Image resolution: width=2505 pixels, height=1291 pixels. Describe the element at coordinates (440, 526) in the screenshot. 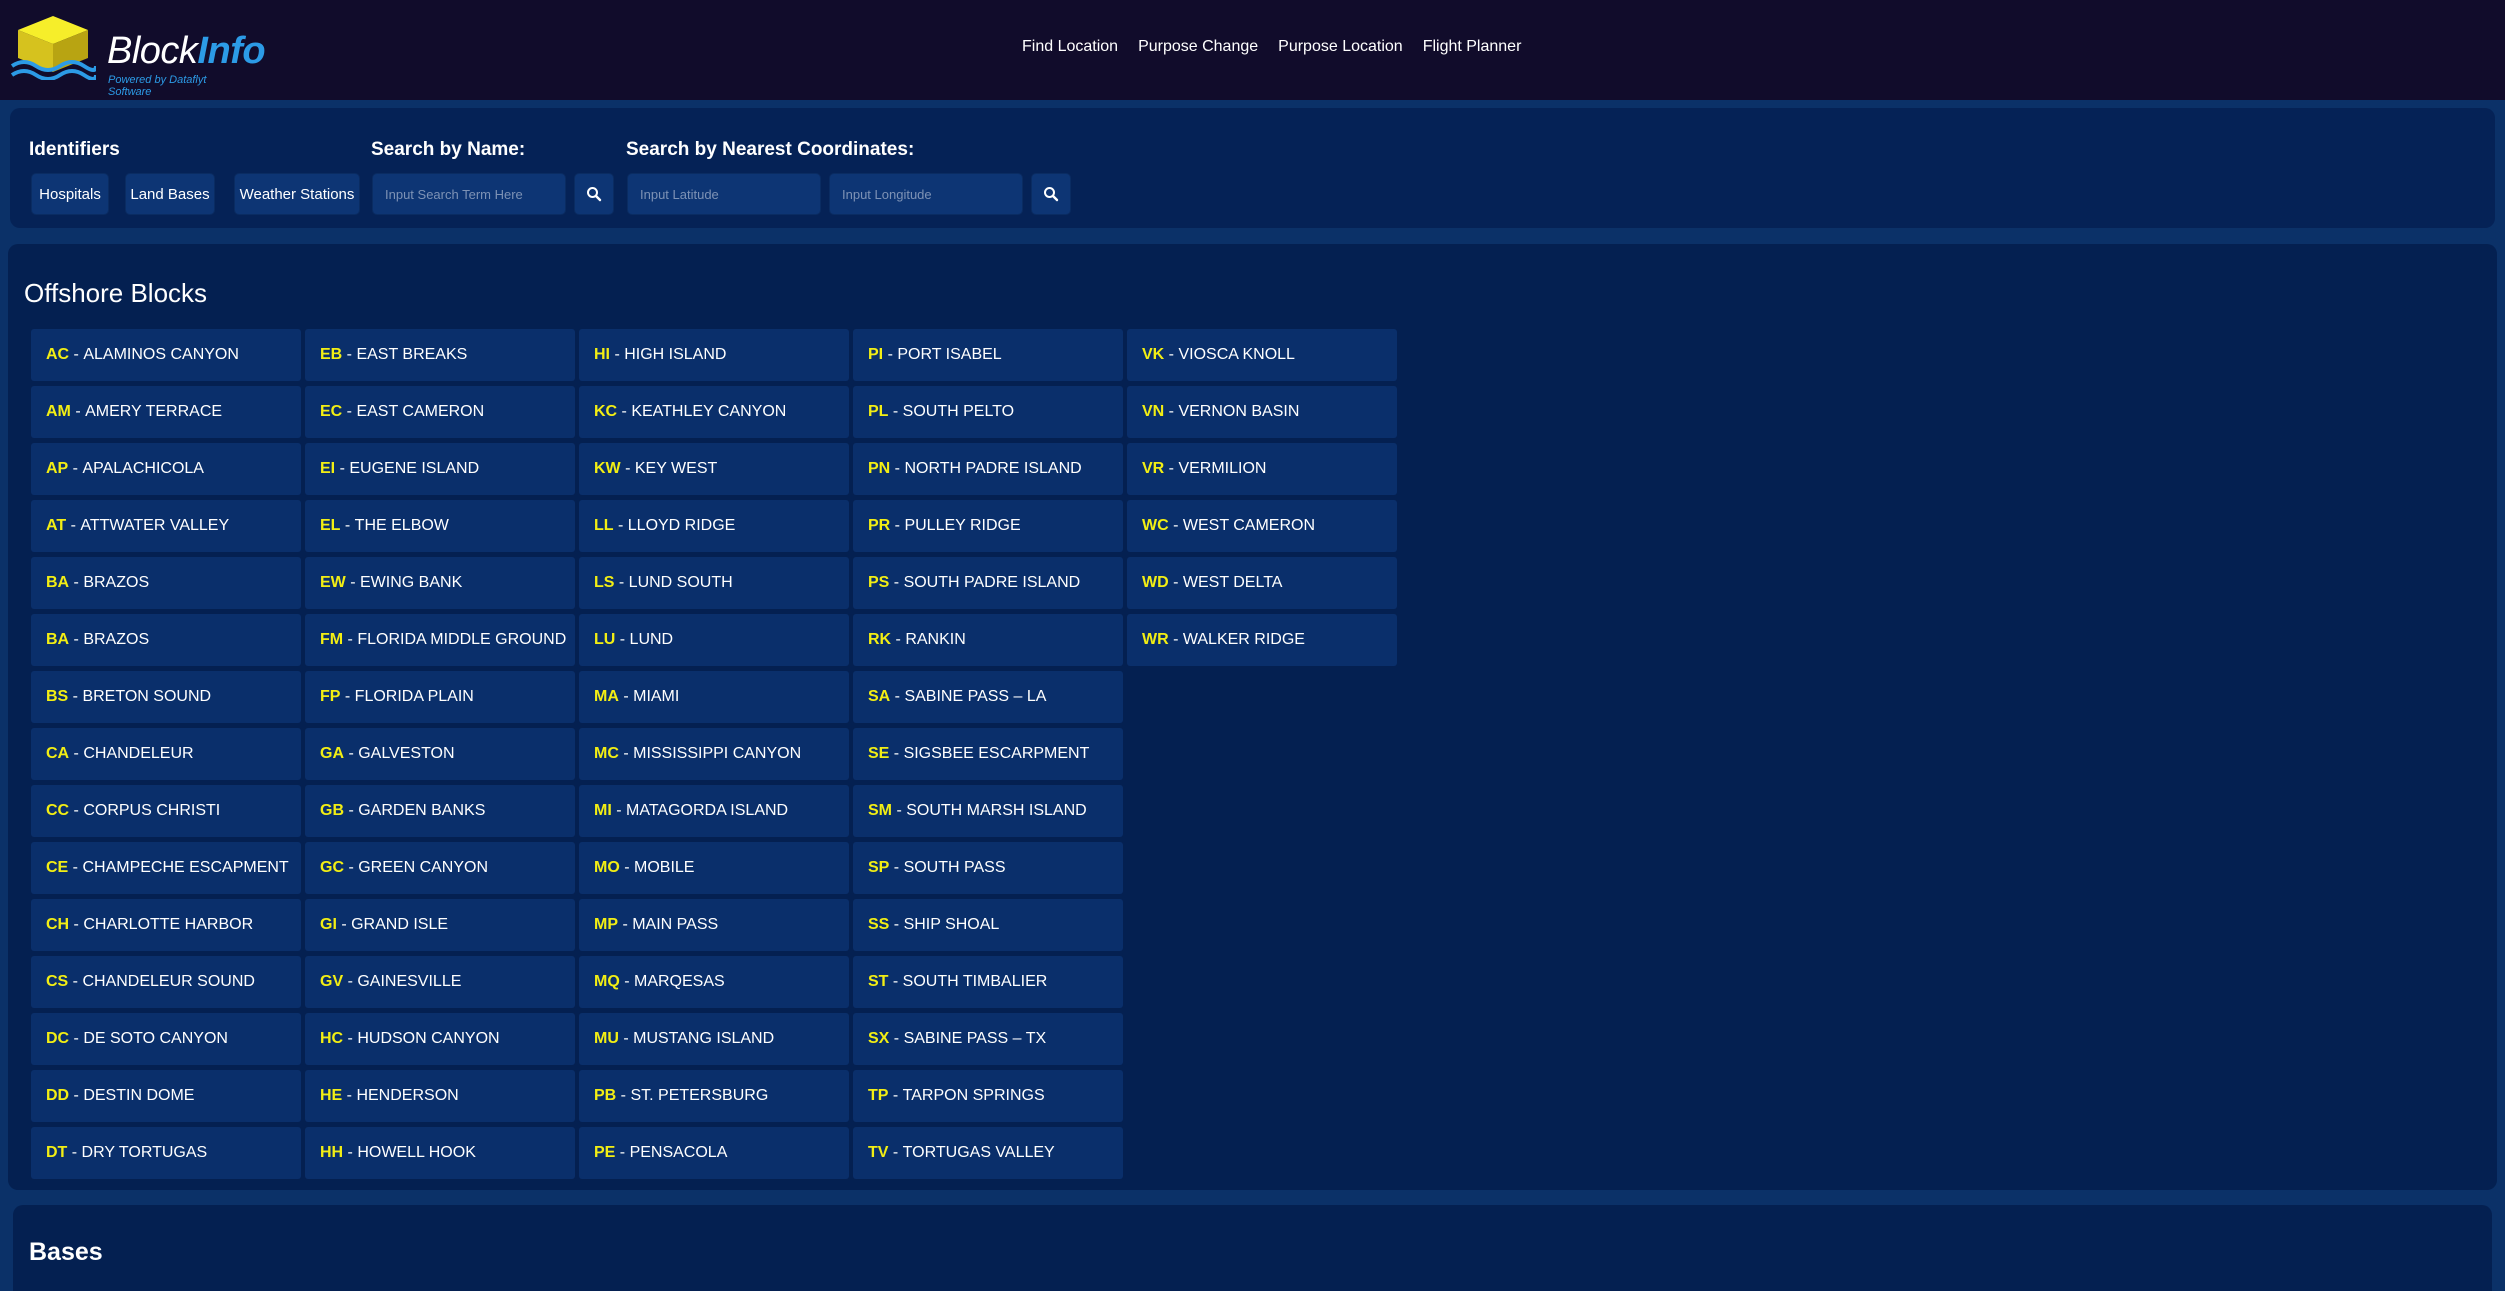

I see `block-item-el: EL - THE ELBOW` at that location.